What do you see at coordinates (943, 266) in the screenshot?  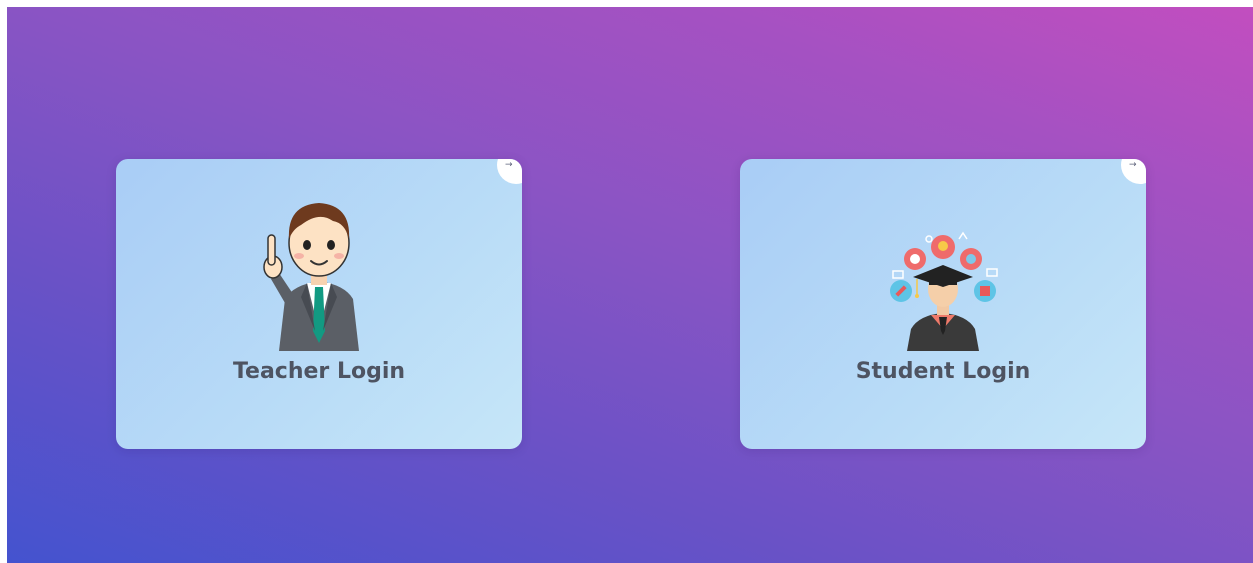 I see `graduate-student-icon` at bounding box center [943, 266].